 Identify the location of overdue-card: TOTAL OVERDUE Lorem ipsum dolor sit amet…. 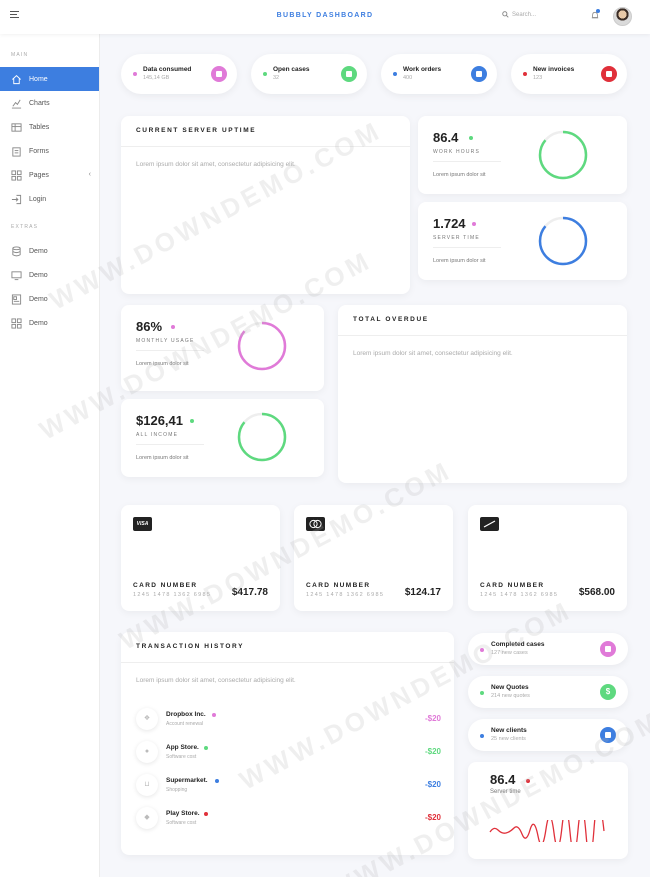
(482, 394).